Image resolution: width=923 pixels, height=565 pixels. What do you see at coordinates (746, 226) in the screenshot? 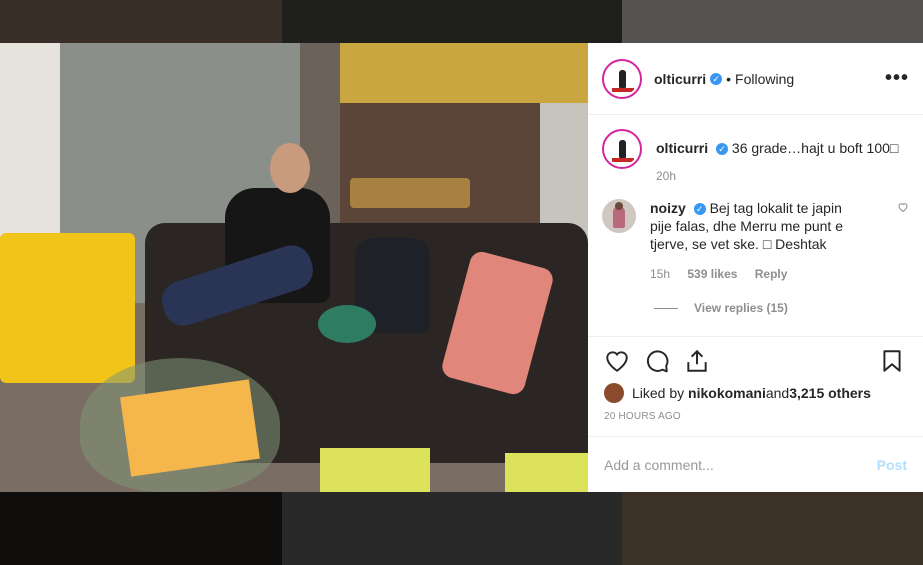
I see `comment-text: pije falas, dhe Merru me punt e` at bounding box center [746, 226].